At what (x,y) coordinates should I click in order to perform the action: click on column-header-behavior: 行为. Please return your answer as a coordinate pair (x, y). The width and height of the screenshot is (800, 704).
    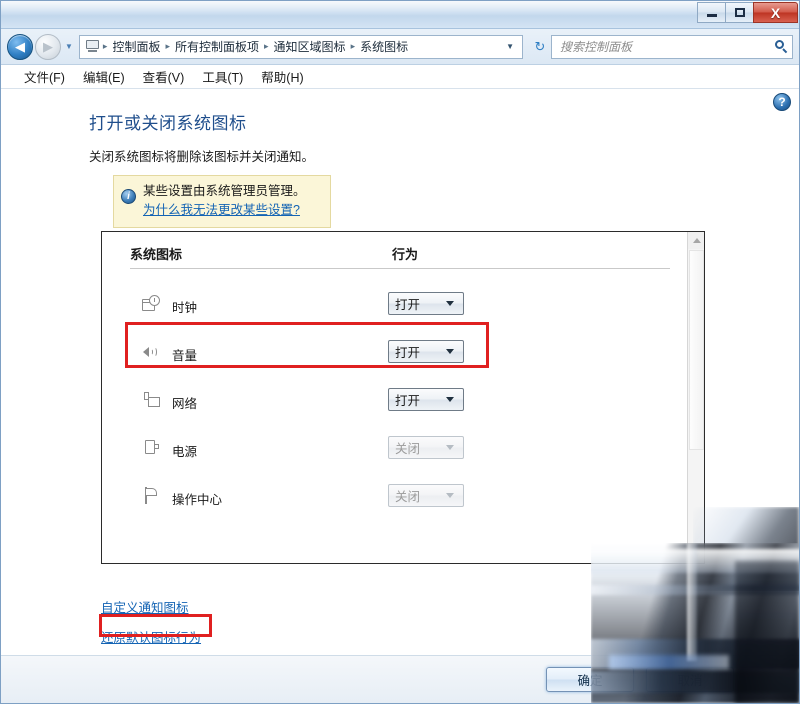
    Looking at the image, I should click on (405, 254).